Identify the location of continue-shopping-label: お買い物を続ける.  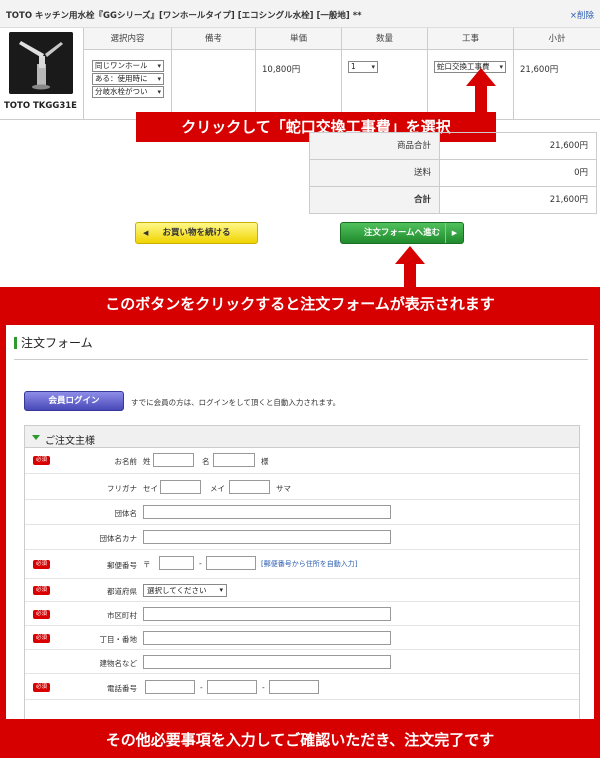
(196, 233).